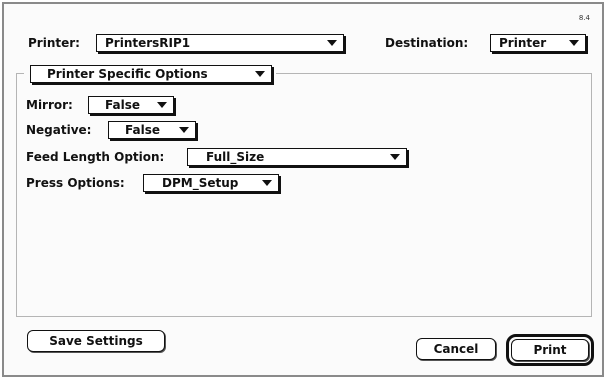 This screenshot has width=608, height=381. I want to click on negative-popup: False, so click(152, 130).